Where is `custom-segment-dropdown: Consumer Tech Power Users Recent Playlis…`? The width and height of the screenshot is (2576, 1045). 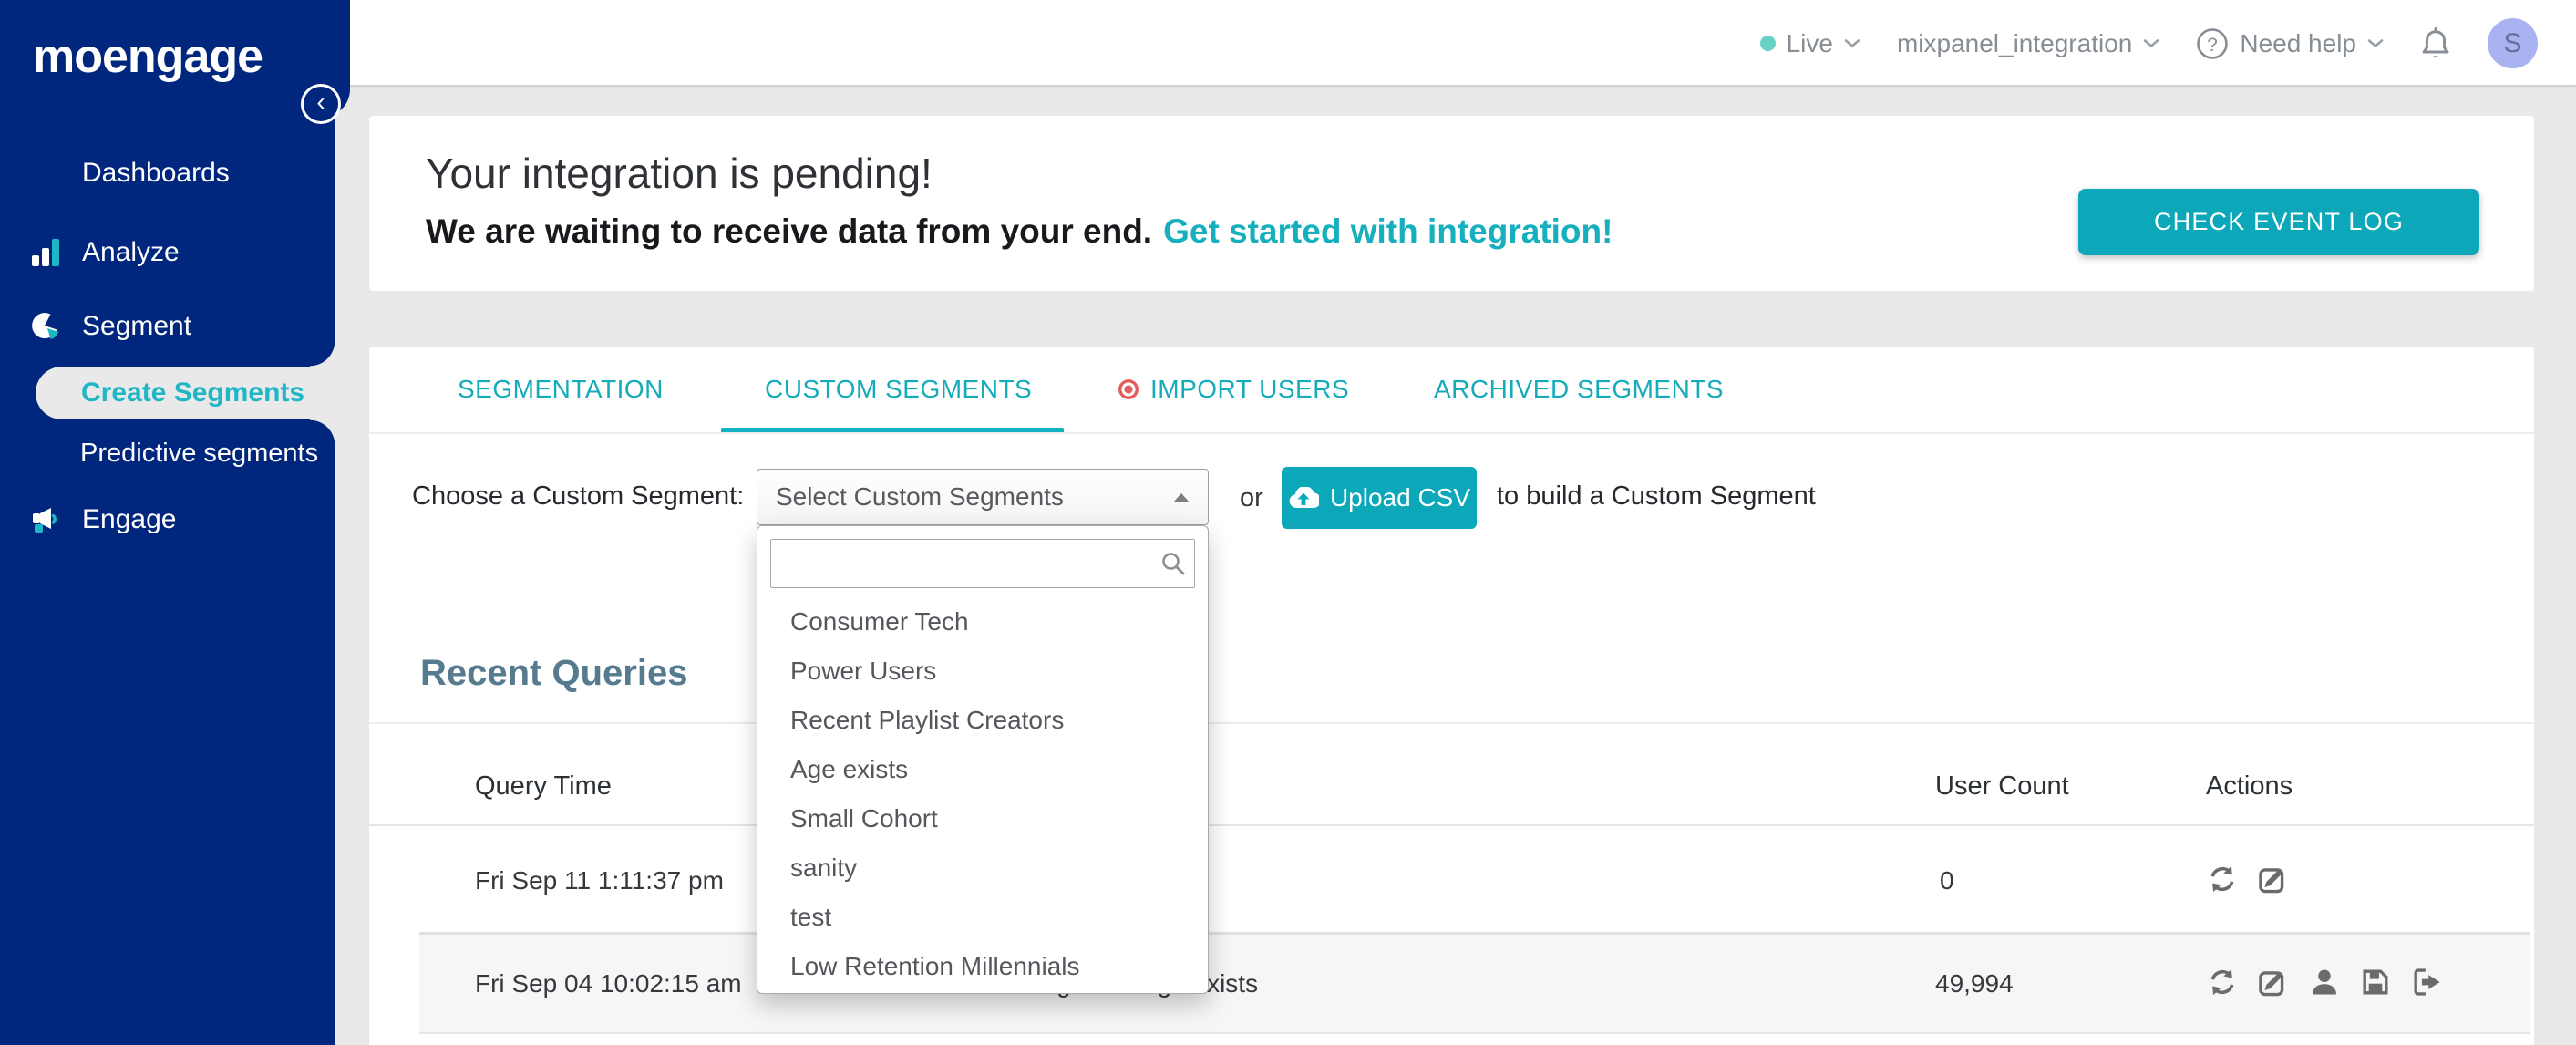
custom-segment-dropdown: Consumer Tech Power Users Recent Playlis… is located at coordinates (983, 759).